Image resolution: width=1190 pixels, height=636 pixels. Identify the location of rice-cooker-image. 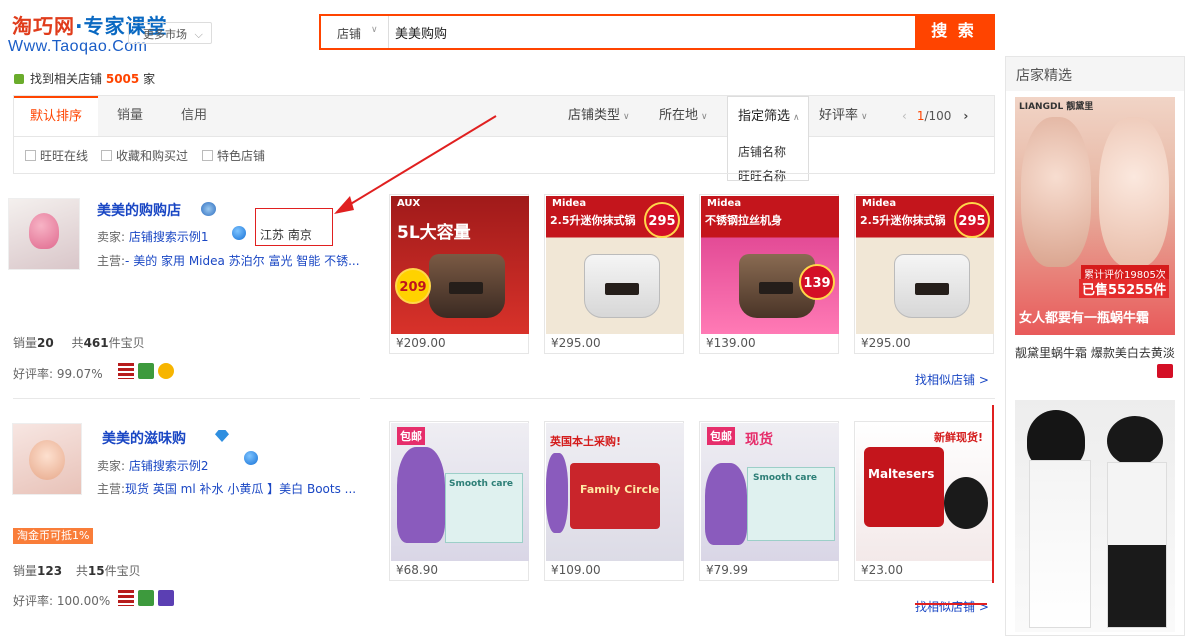
(622, 286).